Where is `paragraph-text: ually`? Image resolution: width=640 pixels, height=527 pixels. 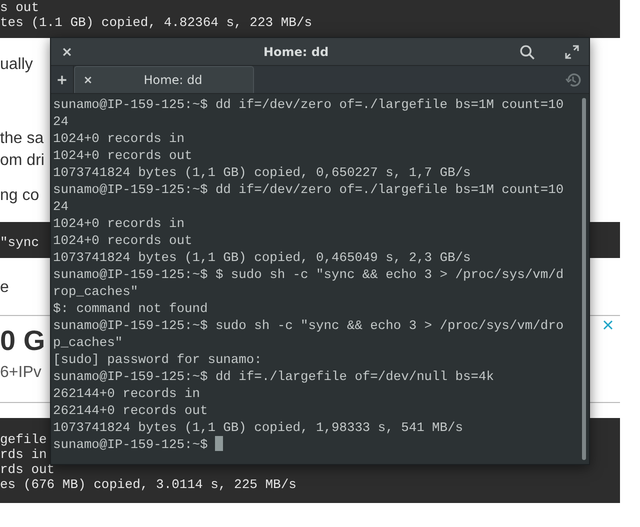 paragraph-text: ually is located at coordinates (16, 65).